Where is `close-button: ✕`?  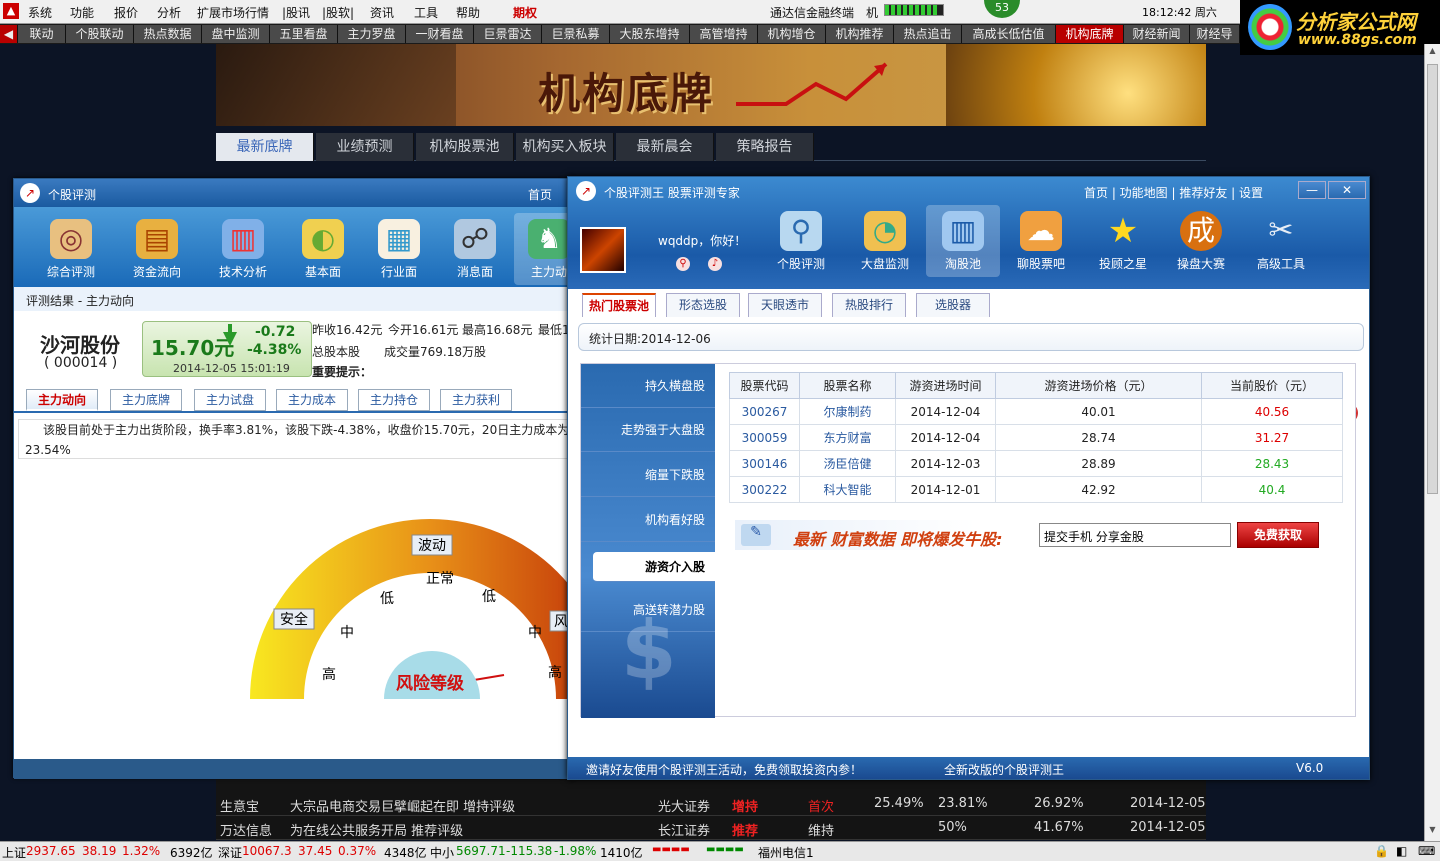 close-button: ✕ is located at coordinates (1347, 190).